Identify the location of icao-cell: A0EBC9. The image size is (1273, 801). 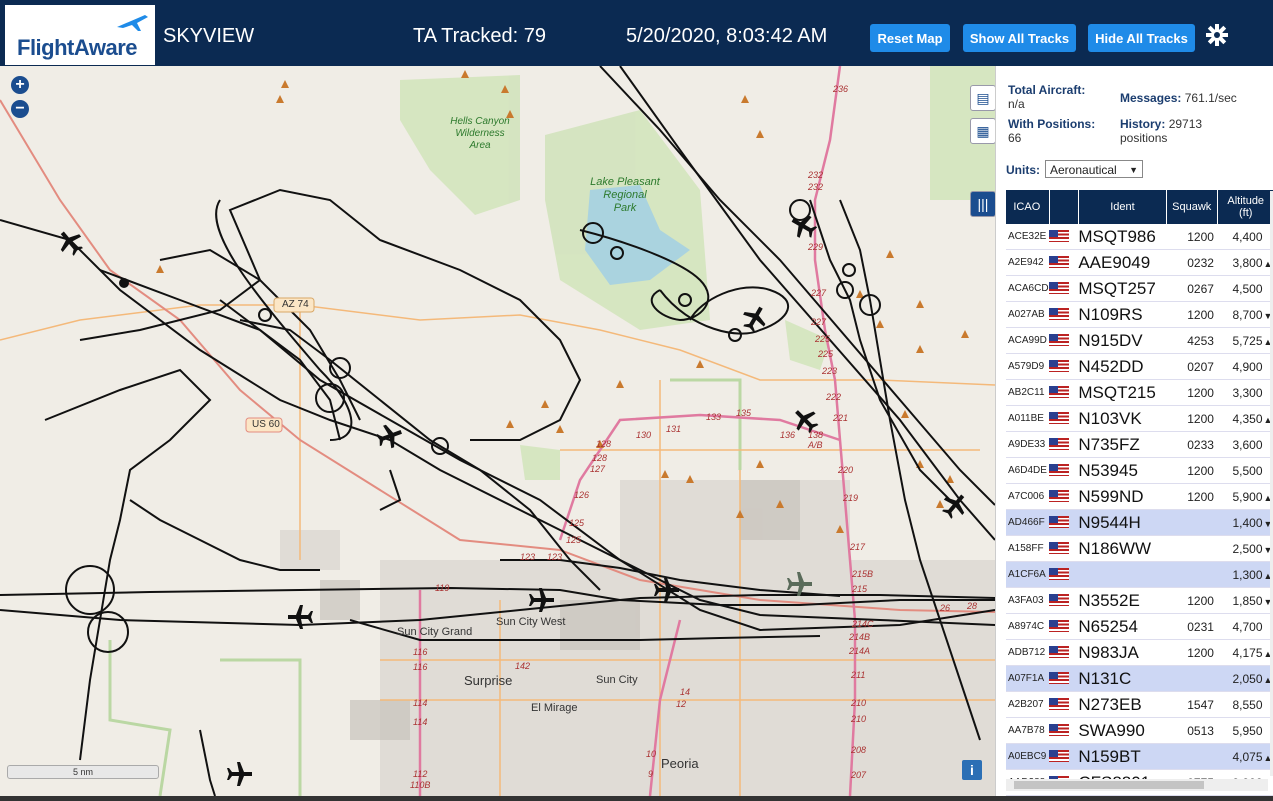
(1028, 756).